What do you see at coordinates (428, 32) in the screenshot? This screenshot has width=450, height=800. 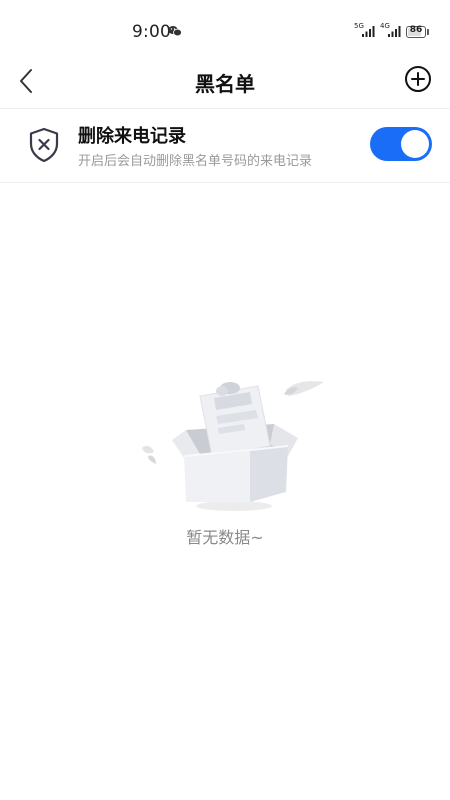 I see `battery-cap` at bounding box center [428, 32].